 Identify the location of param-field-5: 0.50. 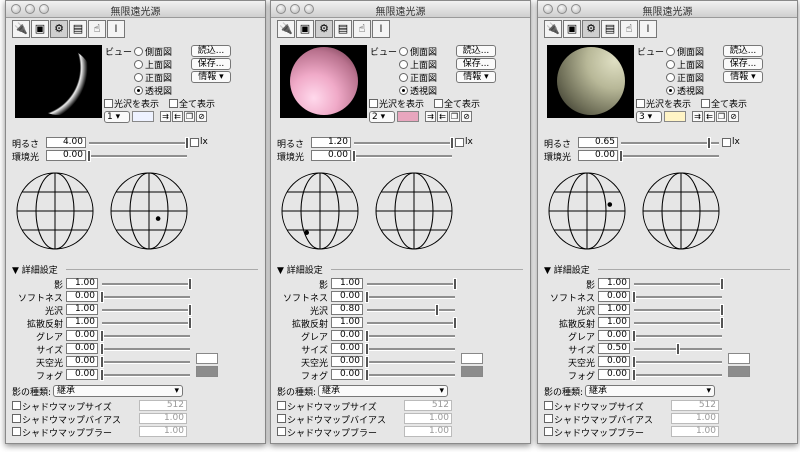
(614, 348).